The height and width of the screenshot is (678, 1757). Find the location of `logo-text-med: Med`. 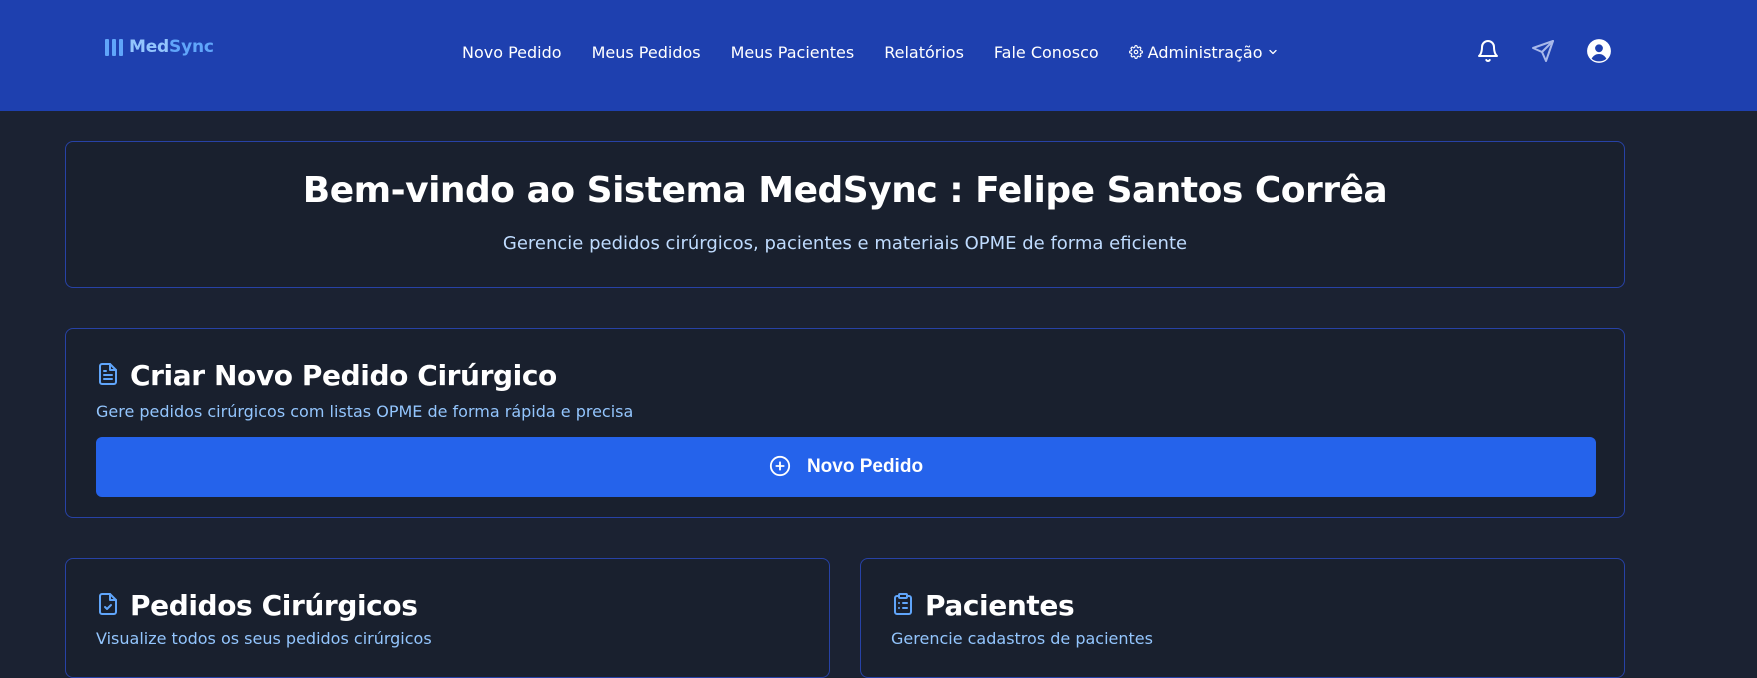

logo-text-med: Med is located at coordinates (149, 47).